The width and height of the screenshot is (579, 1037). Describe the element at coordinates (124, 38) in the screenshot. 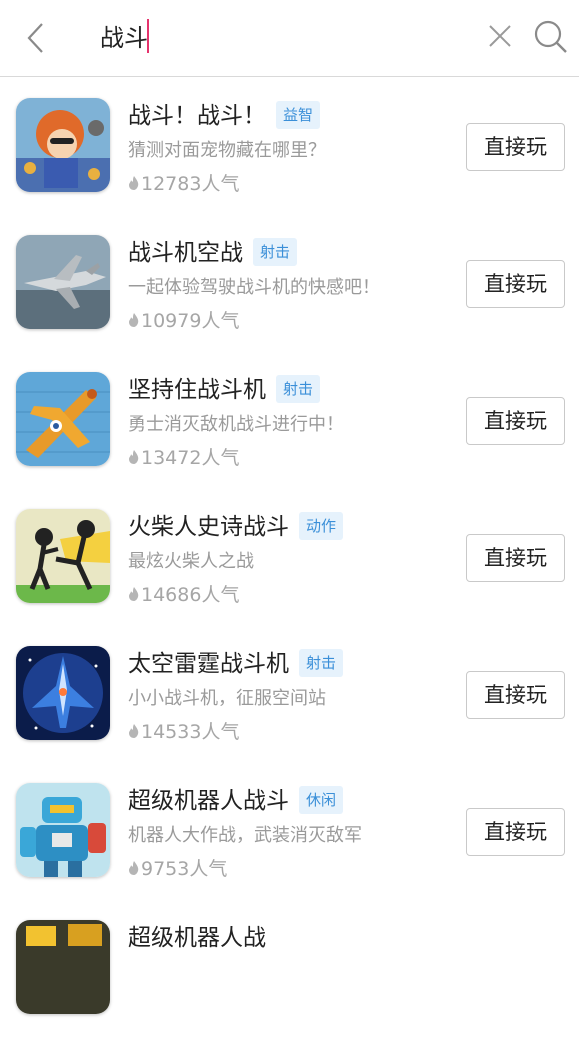

I see `search-input: 战斗` at that location.